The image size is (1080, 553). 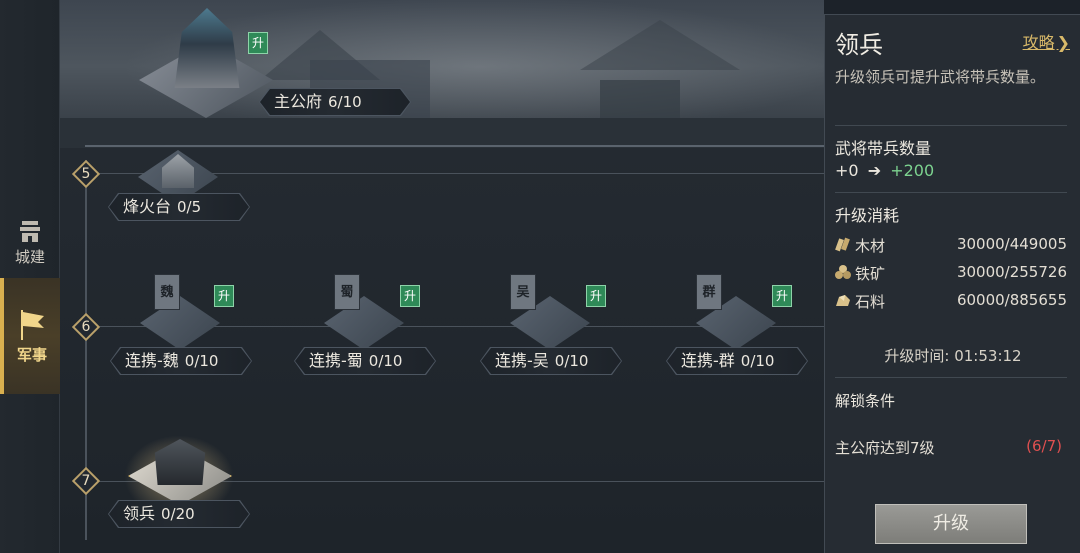 I want to click on panel-description: 升级领兵可提升武将带兵数量。, so click(x=940, y=77).